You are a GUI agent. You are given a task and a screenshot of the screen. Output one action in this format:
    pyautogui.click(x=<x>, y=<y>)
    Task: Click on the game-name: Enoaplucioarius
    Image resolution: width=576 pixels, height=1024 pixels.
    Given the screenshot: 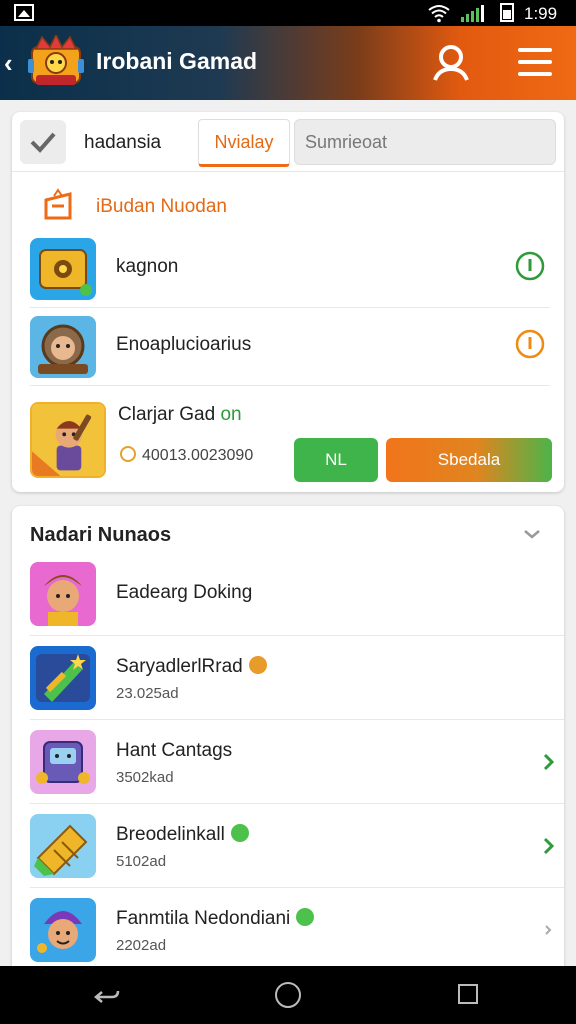 What is the action you would take?
    pyautogui.click(x=184, y=344)
    